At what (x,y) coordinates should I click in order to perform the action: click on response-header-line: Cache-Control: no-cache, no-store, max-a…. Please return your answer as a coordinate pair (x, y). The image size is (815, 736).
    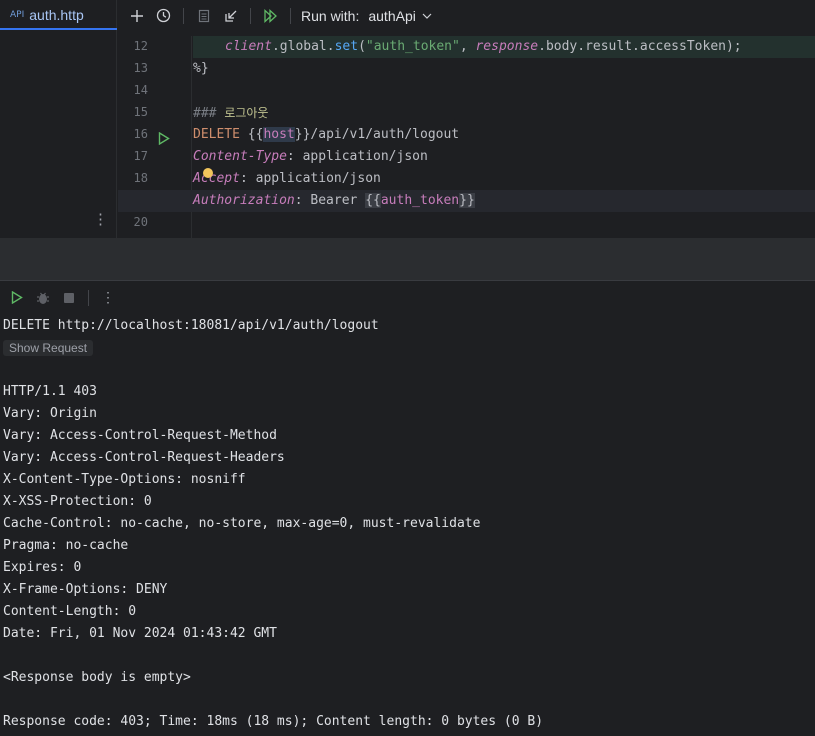
    Looking at the image, I should click on (242, 523).